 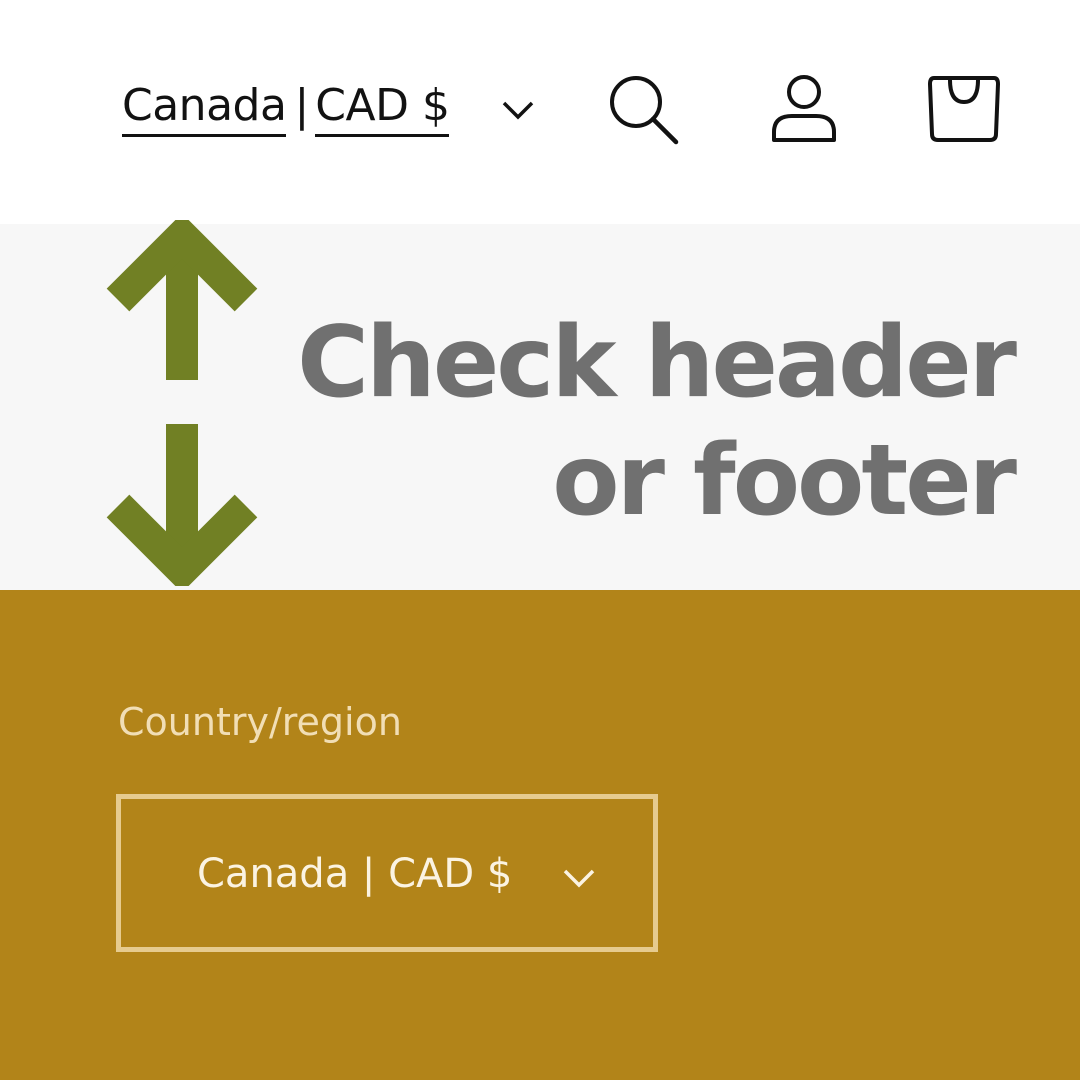 What do you see at coordinates (260, 722) in the screenshot?
I see `country-region-label: Country/region` at bounding box center [260, 722].